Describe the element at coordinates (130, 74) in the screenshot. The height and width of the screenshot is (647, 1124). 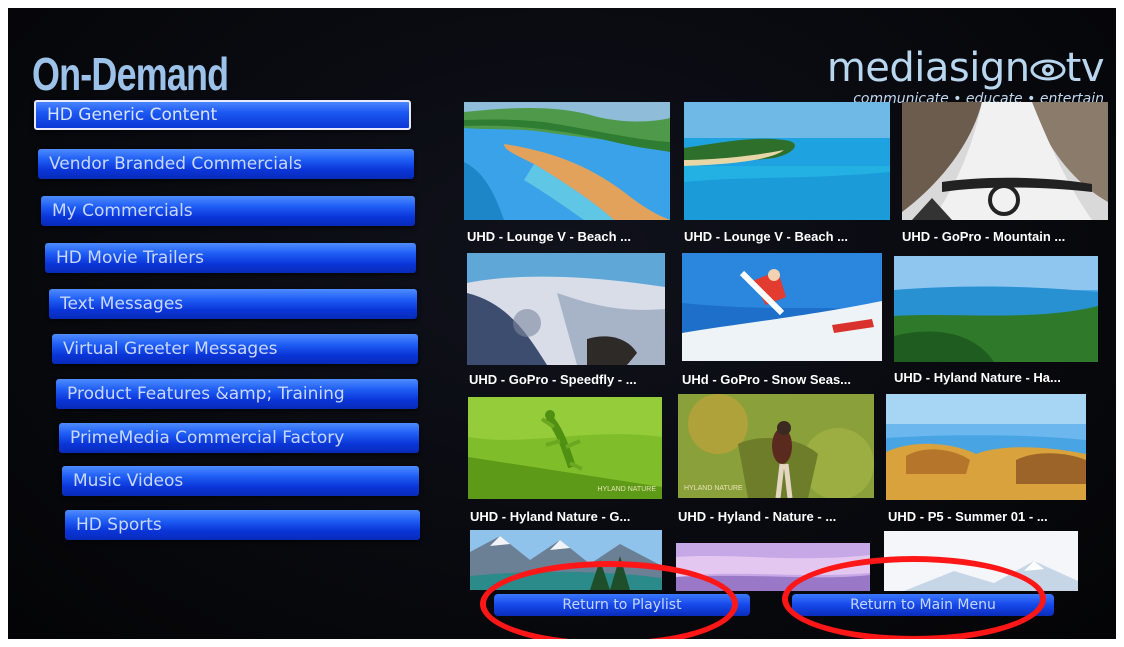
I see `page-title: On-Demand` at that location.